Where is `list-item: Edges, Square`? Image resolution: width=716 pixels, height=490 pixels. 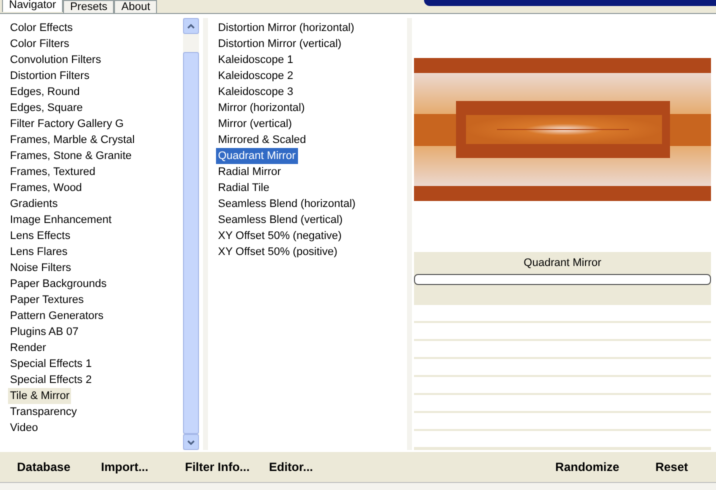 list-item: Edges, Square is located at coordinates (46, 108).